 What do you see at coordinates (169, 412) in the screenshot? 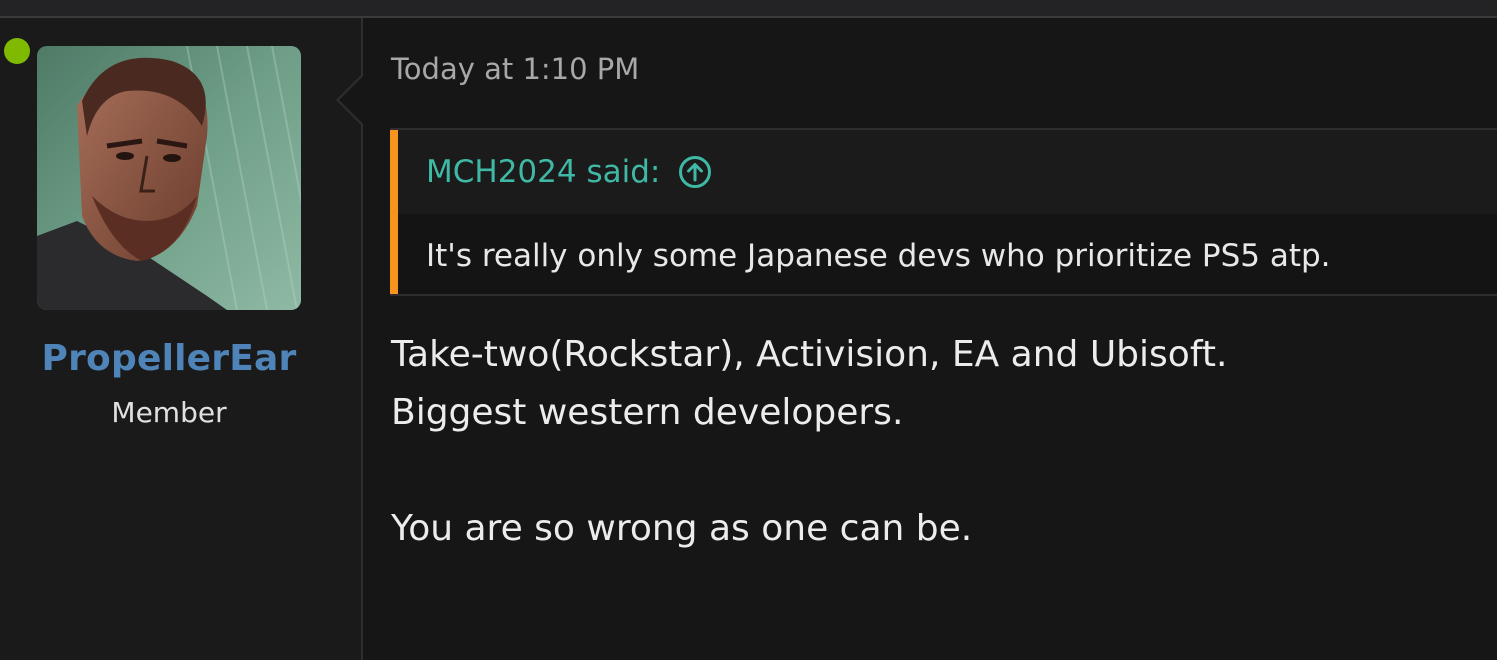
I see `user-title: Member` at bounding box center [169, 412].